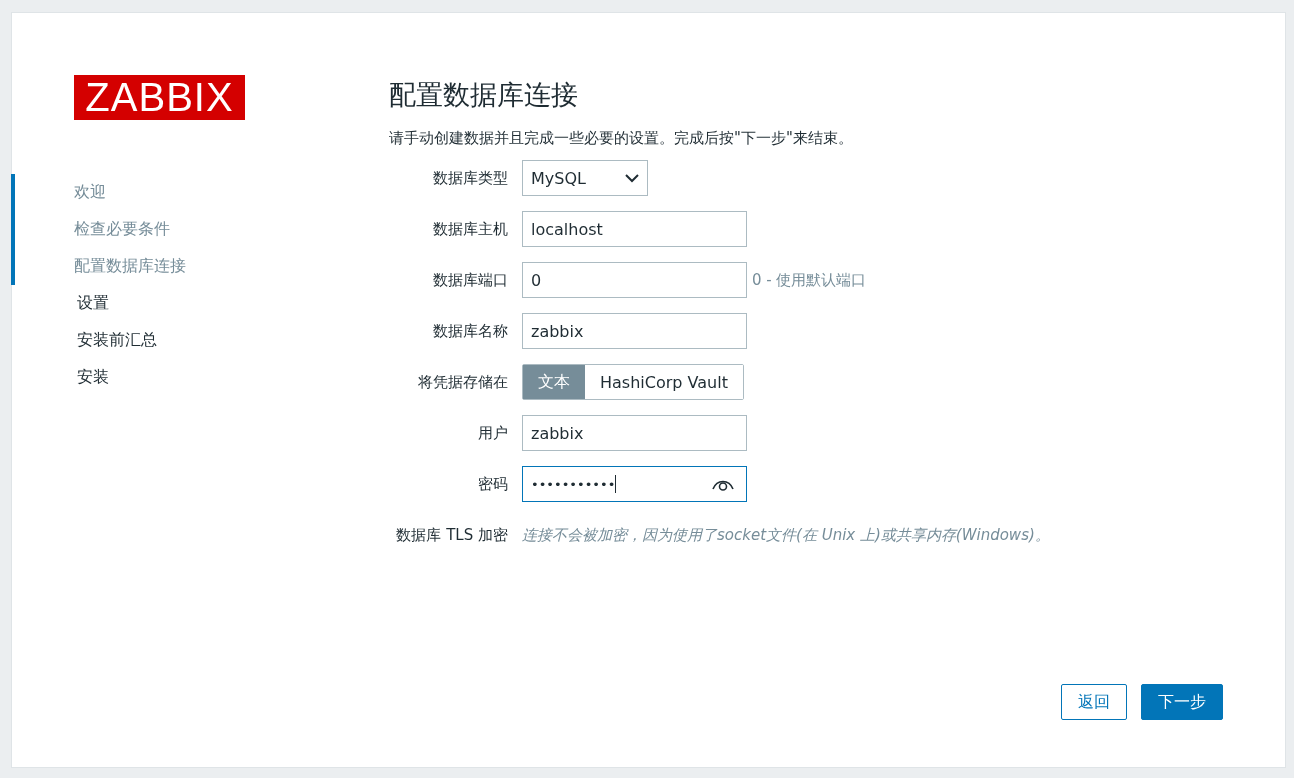 This screenshot has width=1294, height=778. Describe the element at coordinates (159, 97) in the screenshot. I see `zabbix-logo: ZABBIX` at that location.